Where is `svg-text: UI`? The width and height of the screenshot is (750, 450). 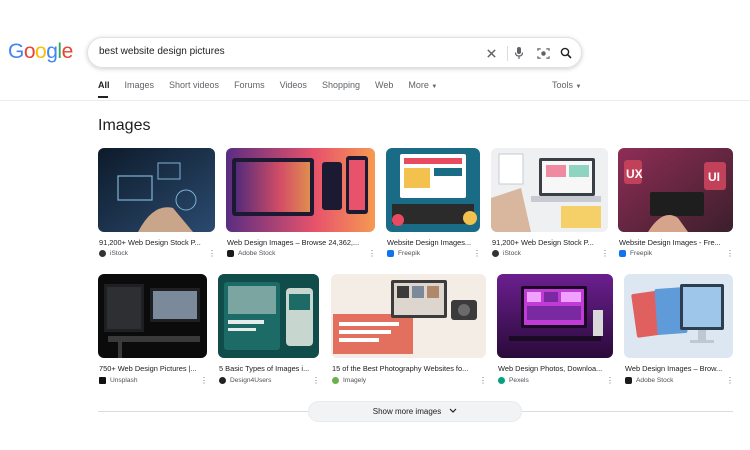
svg-text: UI is located at coordinates (714, 177).